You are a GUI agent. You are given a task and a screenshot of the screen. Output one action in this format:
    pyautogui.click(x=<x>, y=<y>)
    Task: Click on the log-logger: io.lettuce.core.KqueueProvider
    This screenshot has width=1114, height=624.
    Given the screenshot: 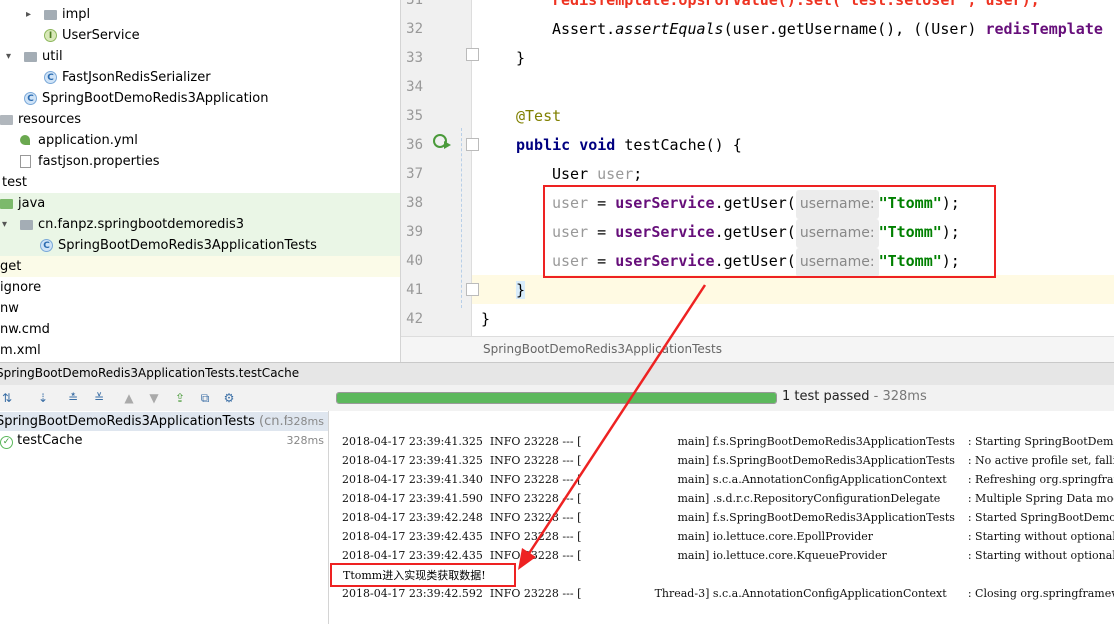 What is the action you would take?
    pyautogui.click(x=798, y=555)
    